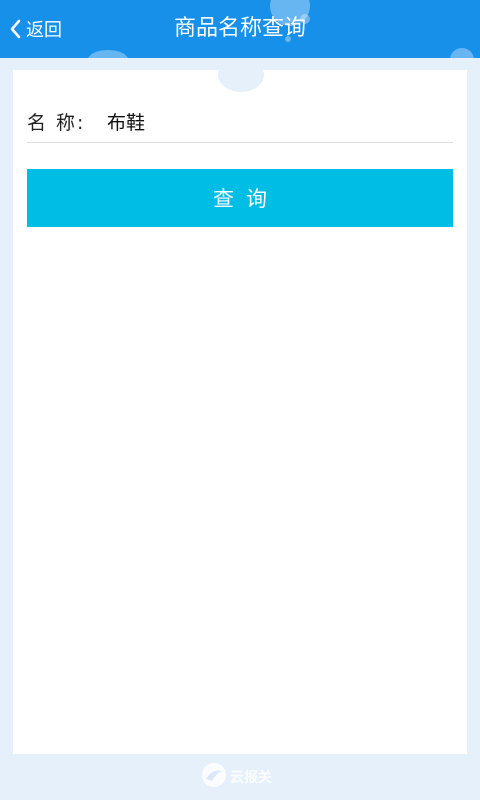 The image size is (480, 800). I want to click on chevron-left-icon, so click(15, 29).